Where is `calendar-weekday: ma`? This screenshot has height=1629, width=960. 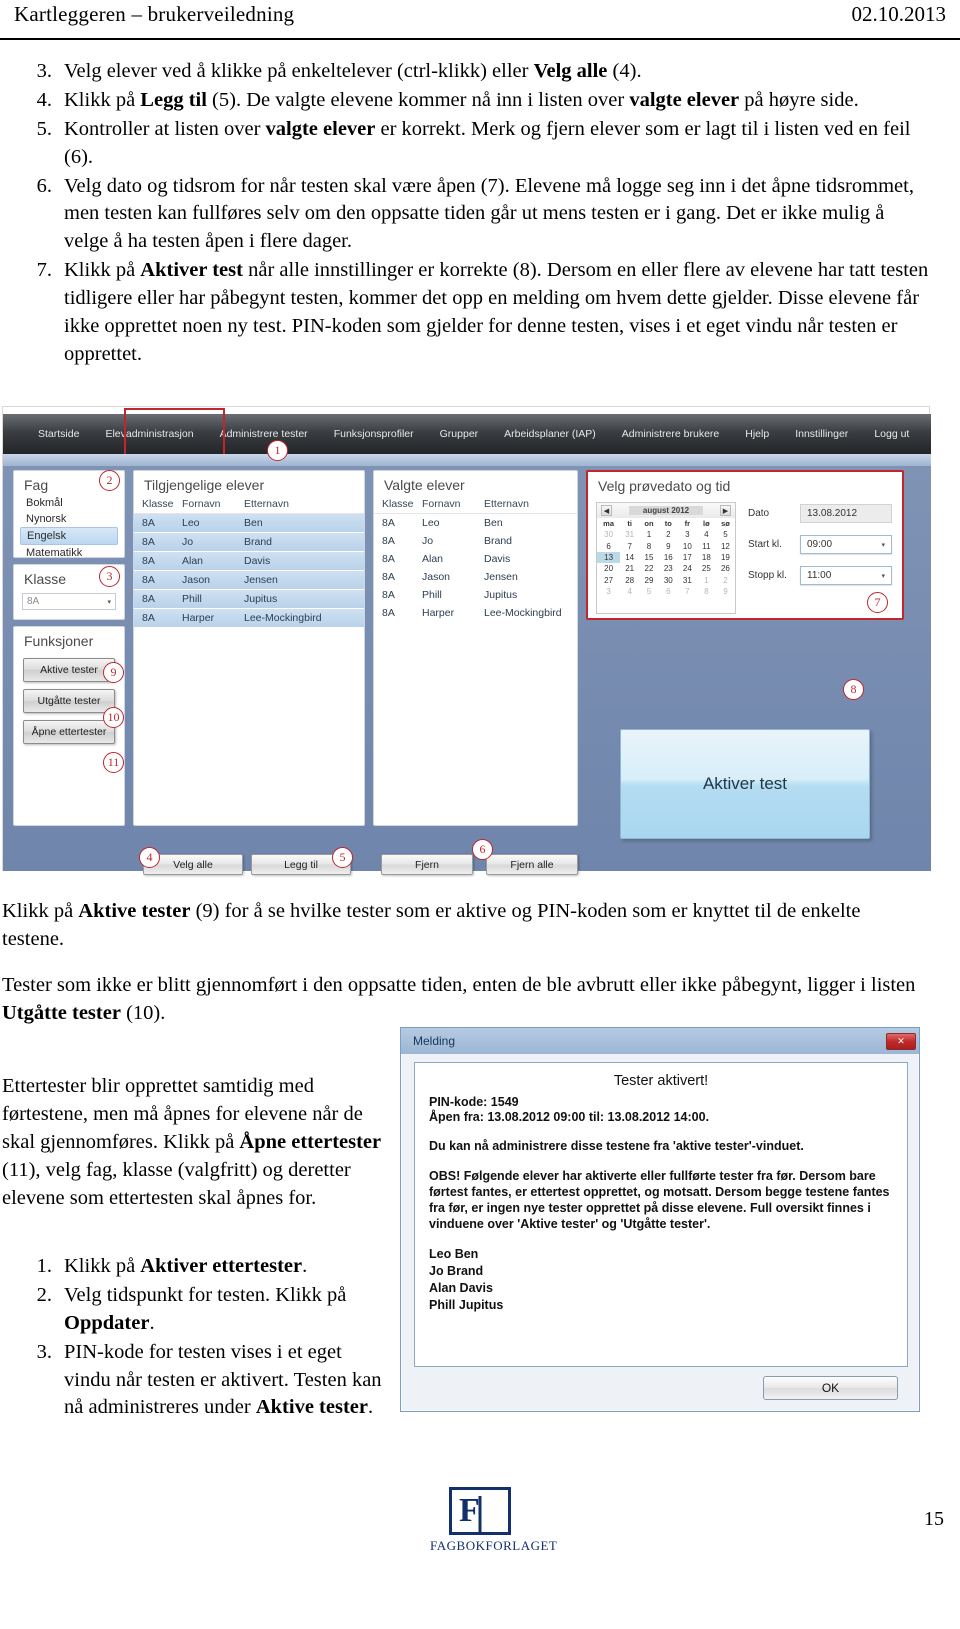 calendar-weekday: ma is located at coordinates (608, 523).